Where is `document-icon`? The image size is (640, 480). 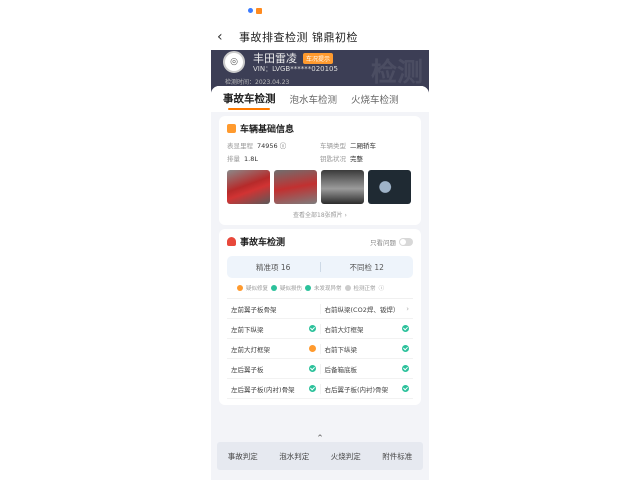 document-icon is located at coordinates (231, 128).